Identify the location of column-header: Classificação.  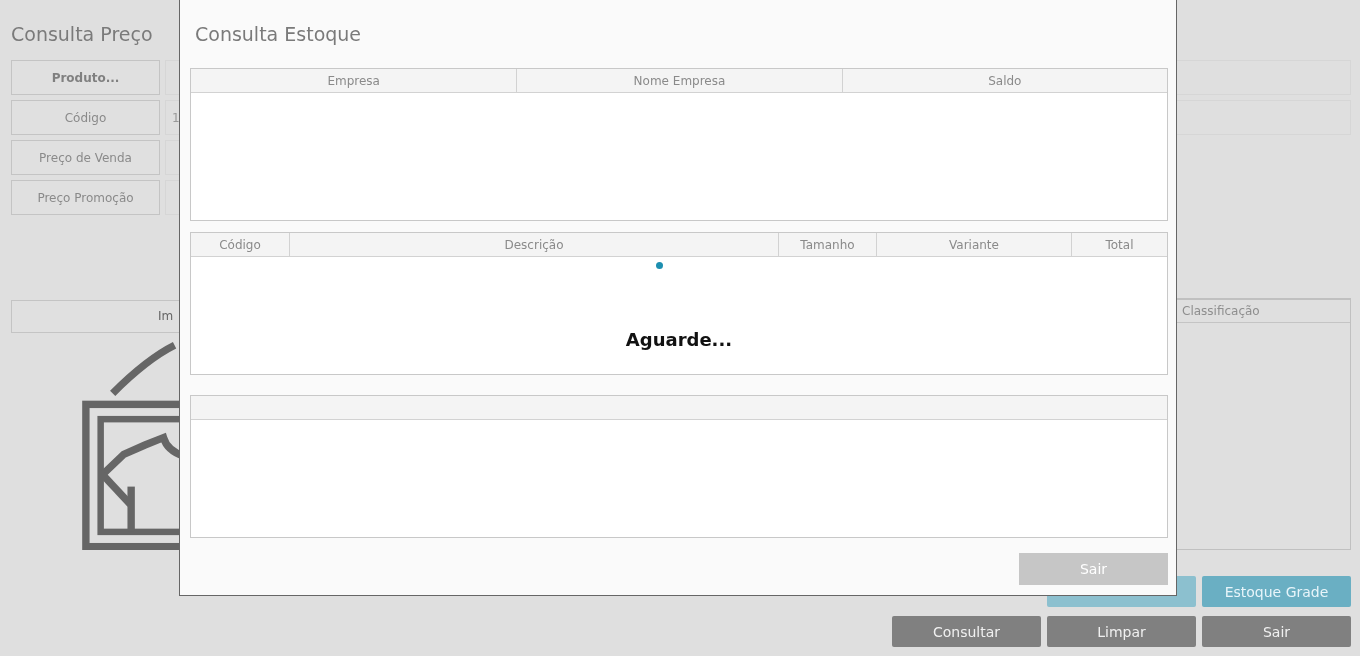
(1221, 311).